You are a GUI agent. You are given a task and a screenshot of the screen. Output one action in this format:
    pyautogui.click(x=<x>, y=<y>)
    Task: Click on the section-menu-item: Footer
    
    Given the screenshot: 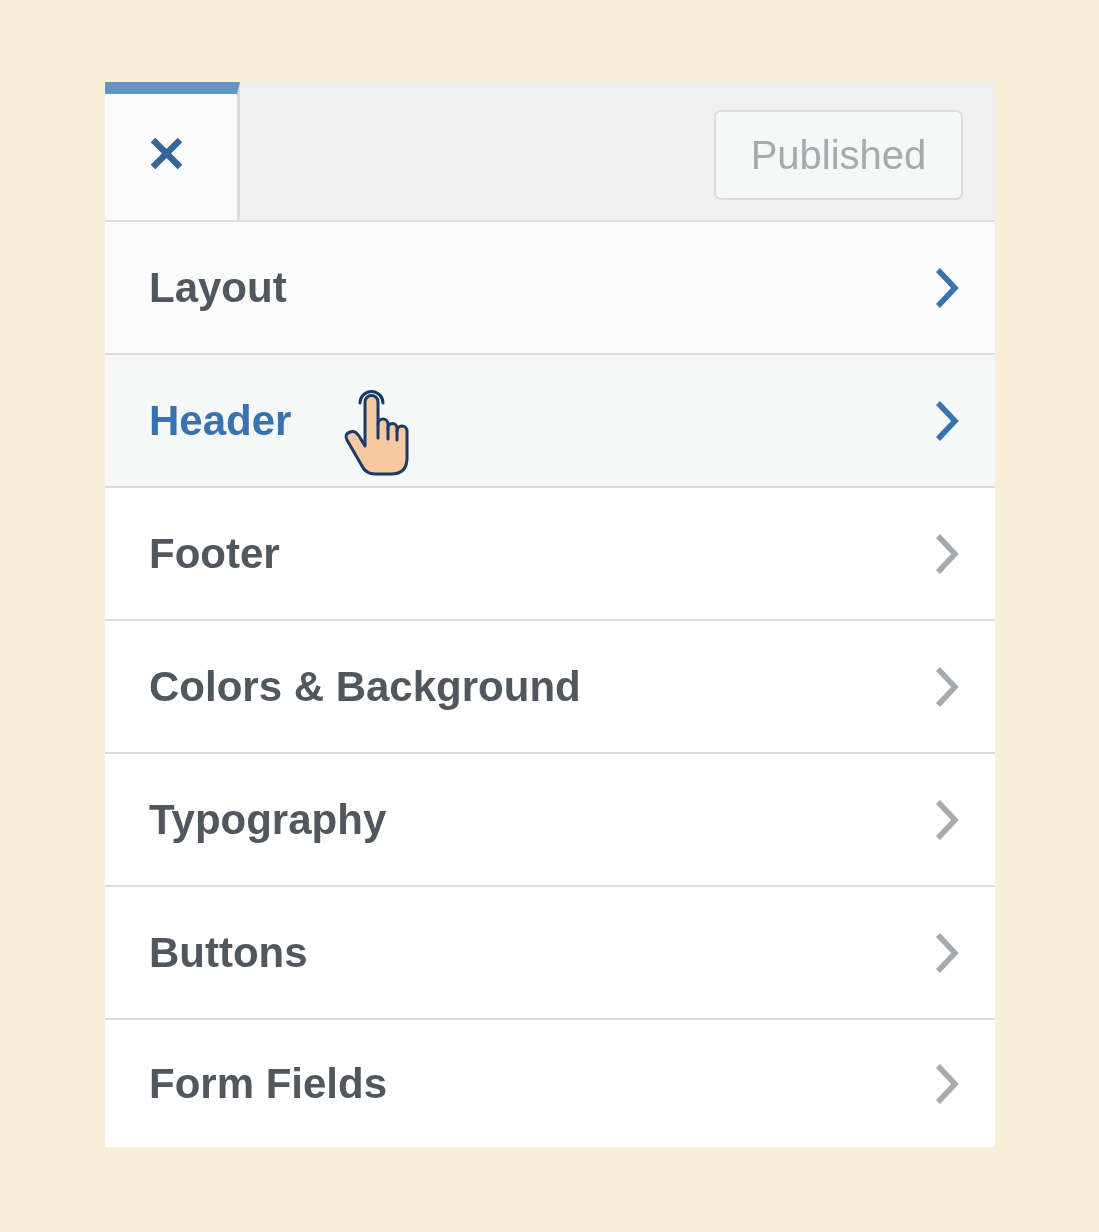 What is the action you would take?
    pyautogui.click(x=550, y=554)
    